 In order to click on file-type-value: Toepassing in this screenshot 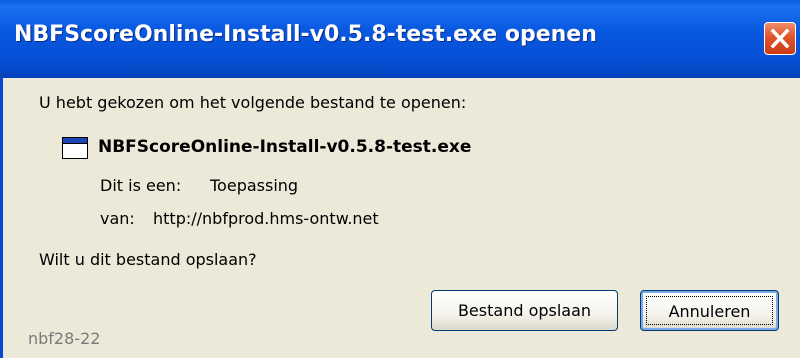, I will do `click(254, 185)`.